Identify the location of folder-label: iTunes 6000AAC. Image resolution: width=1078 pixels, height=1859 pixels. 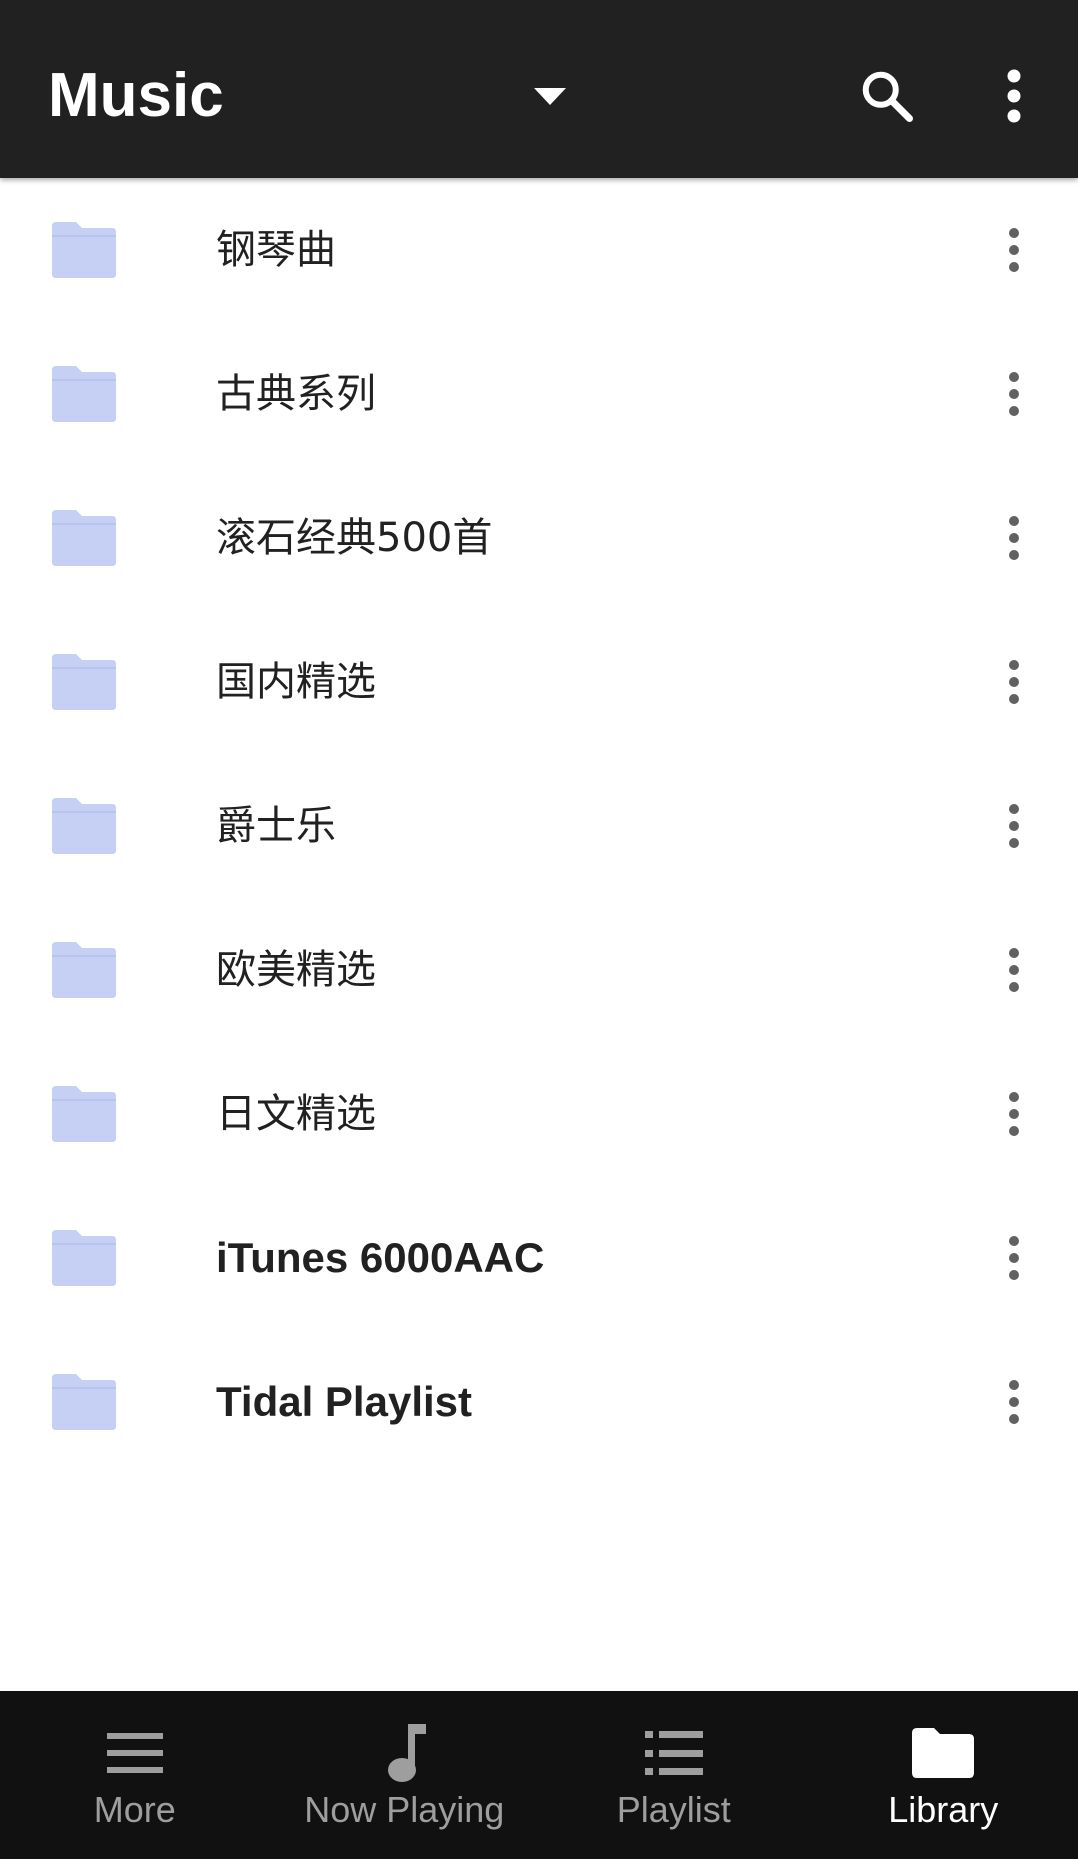
(380, 1257).